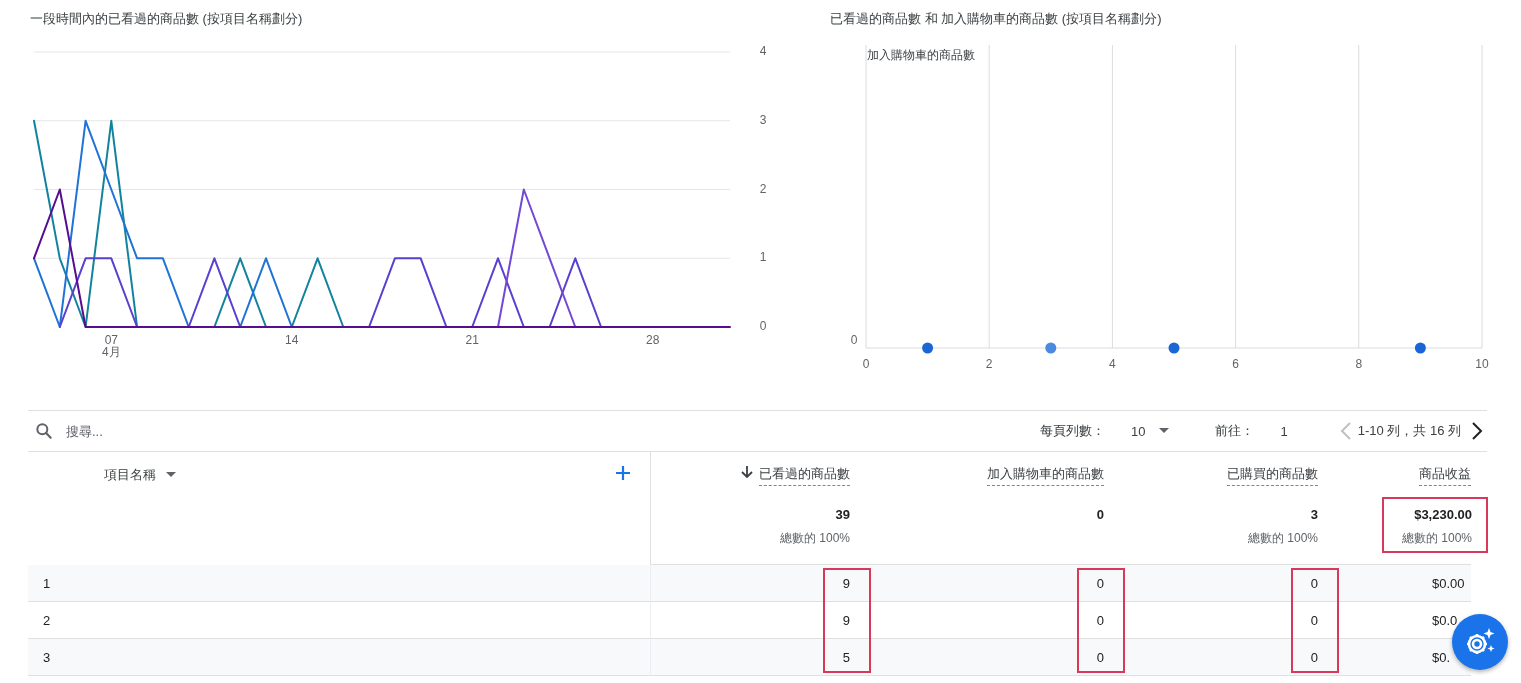 This screenshot has height=683, width=1521. What do you see at coordinates (1445, 620) in the screenshot?
I see `table-cell: $0.0` at bounding box center [1445, 620].